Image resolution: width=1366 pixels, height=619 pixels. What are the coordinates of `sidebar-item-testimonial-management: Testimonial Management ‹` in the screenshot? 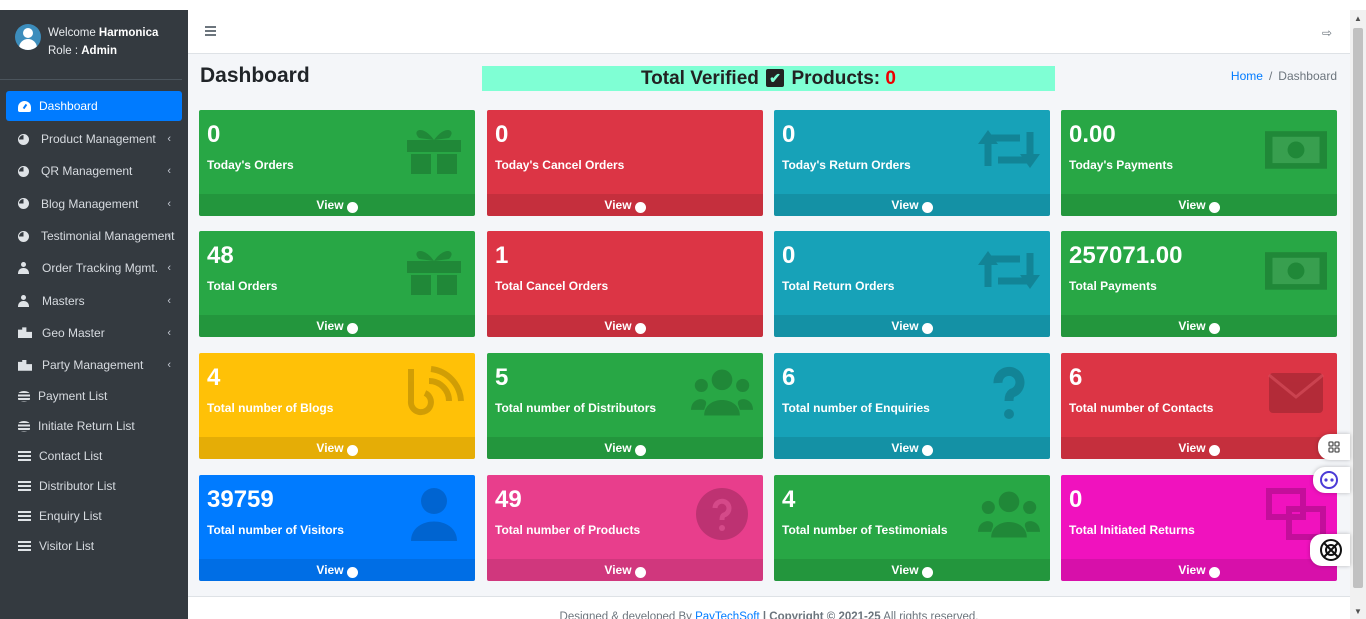 It's located at (94, 236).